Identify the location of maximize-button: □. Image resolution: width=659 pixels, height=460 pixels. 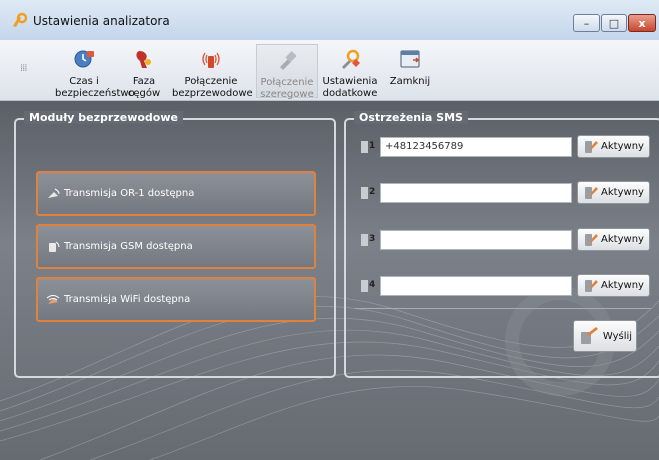
(614, 23).